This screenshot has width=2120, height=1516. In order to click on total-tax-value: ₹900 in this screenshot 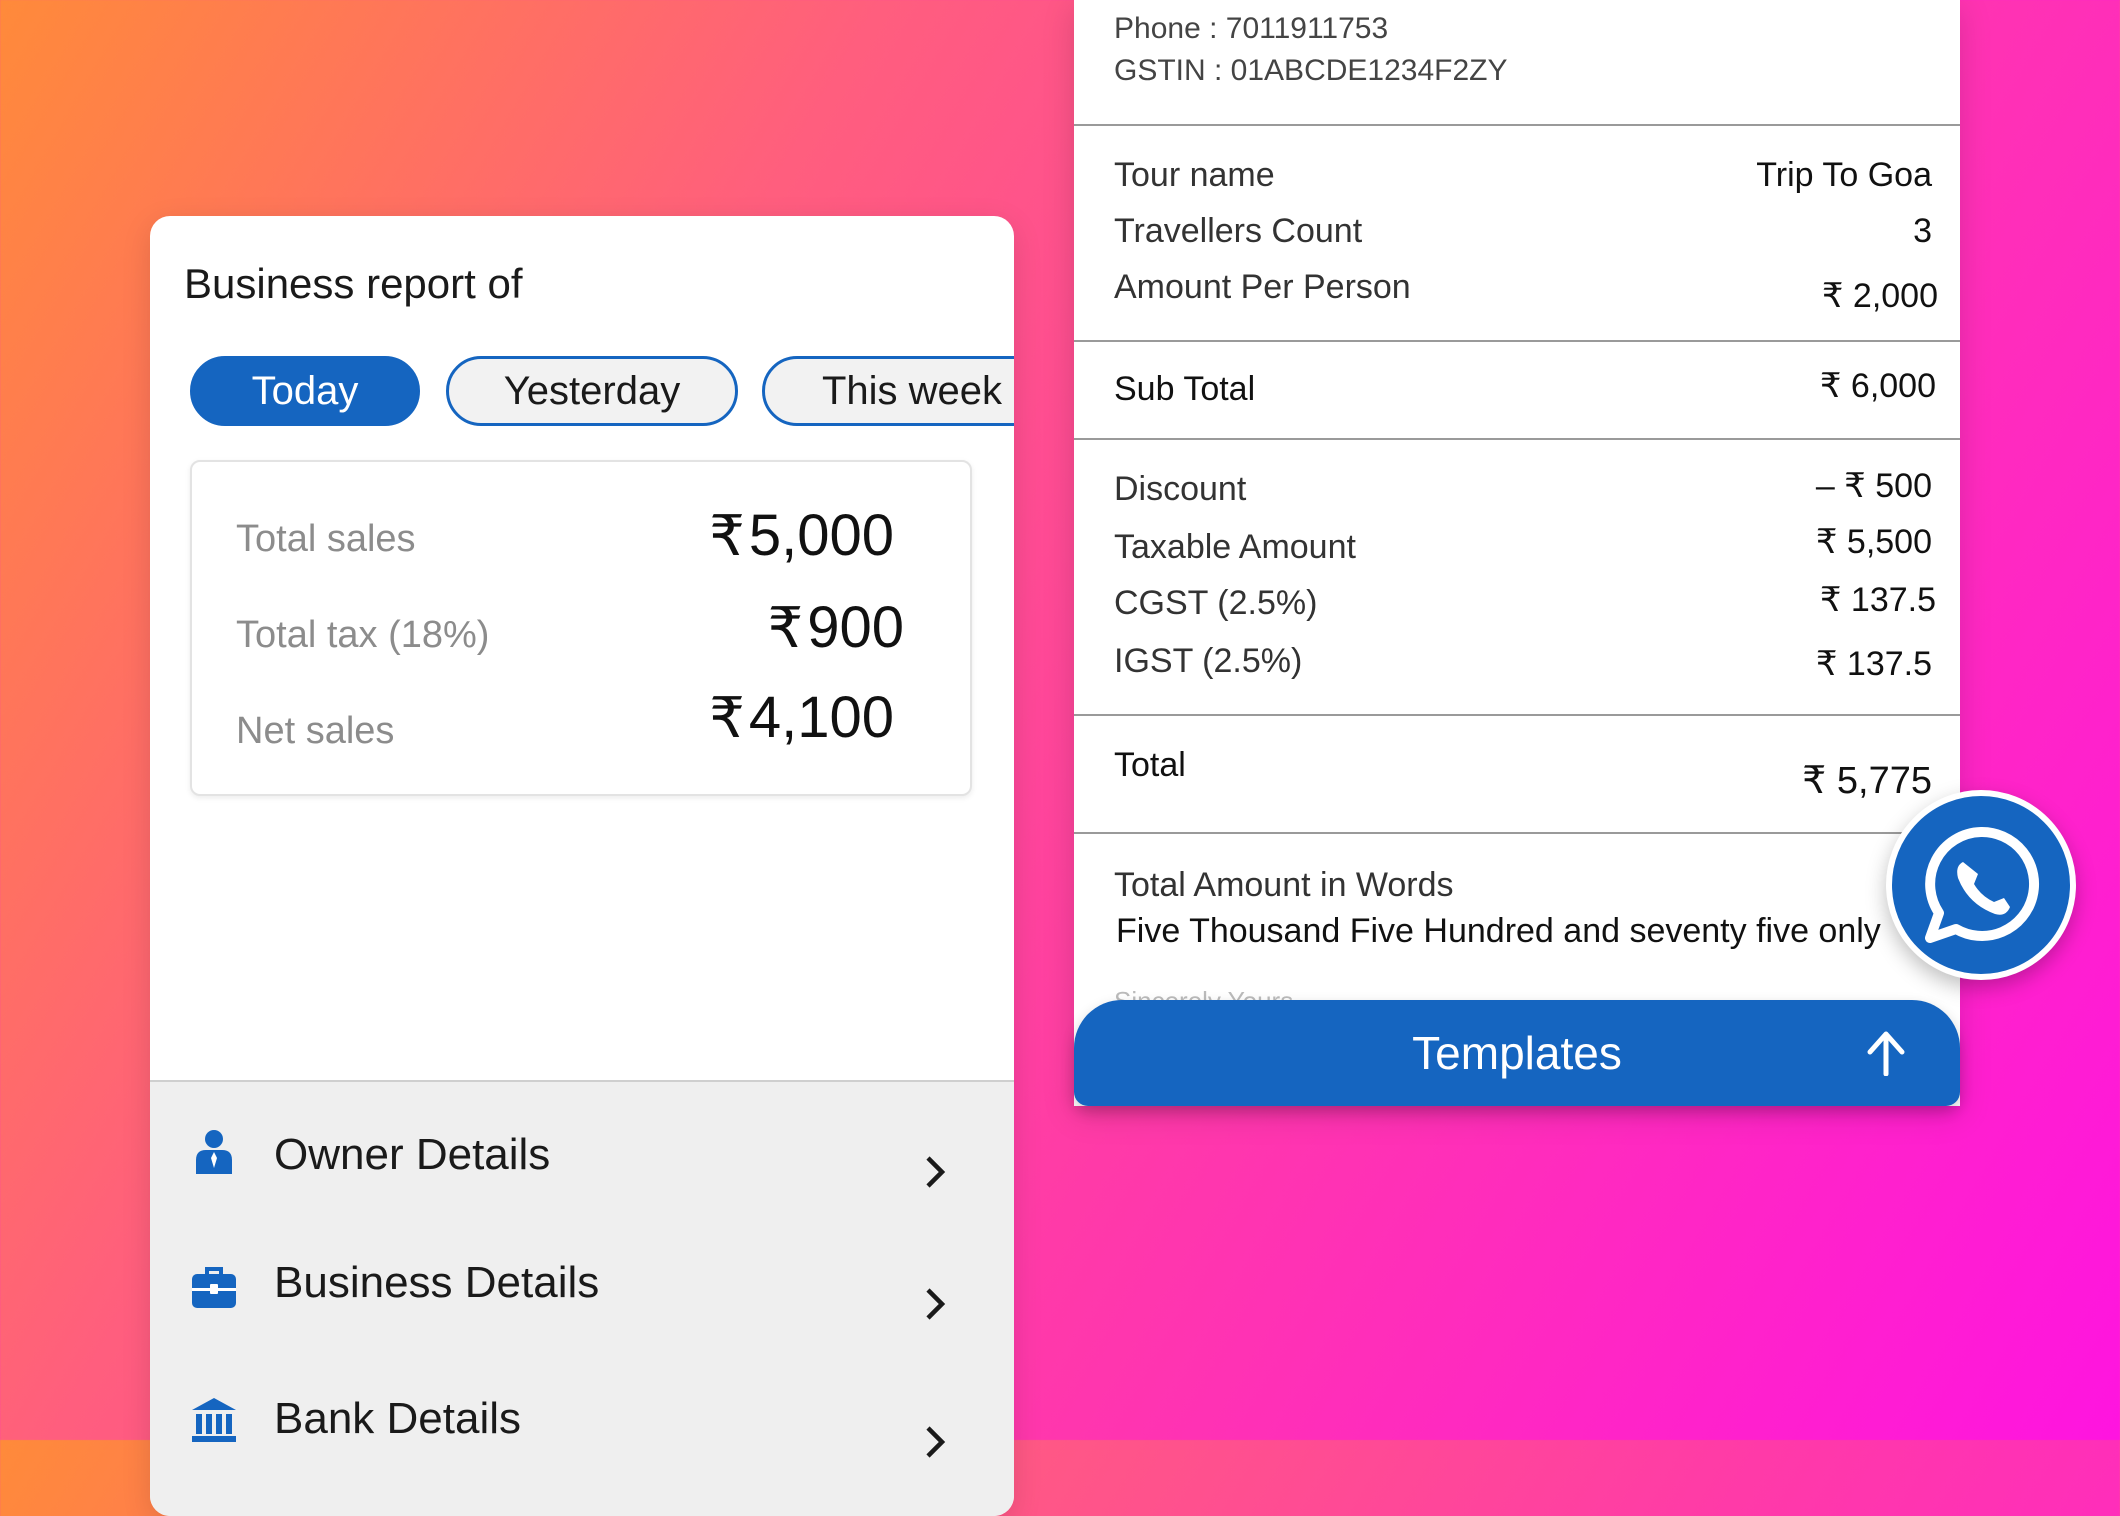, I will do `click(836, 627)`.